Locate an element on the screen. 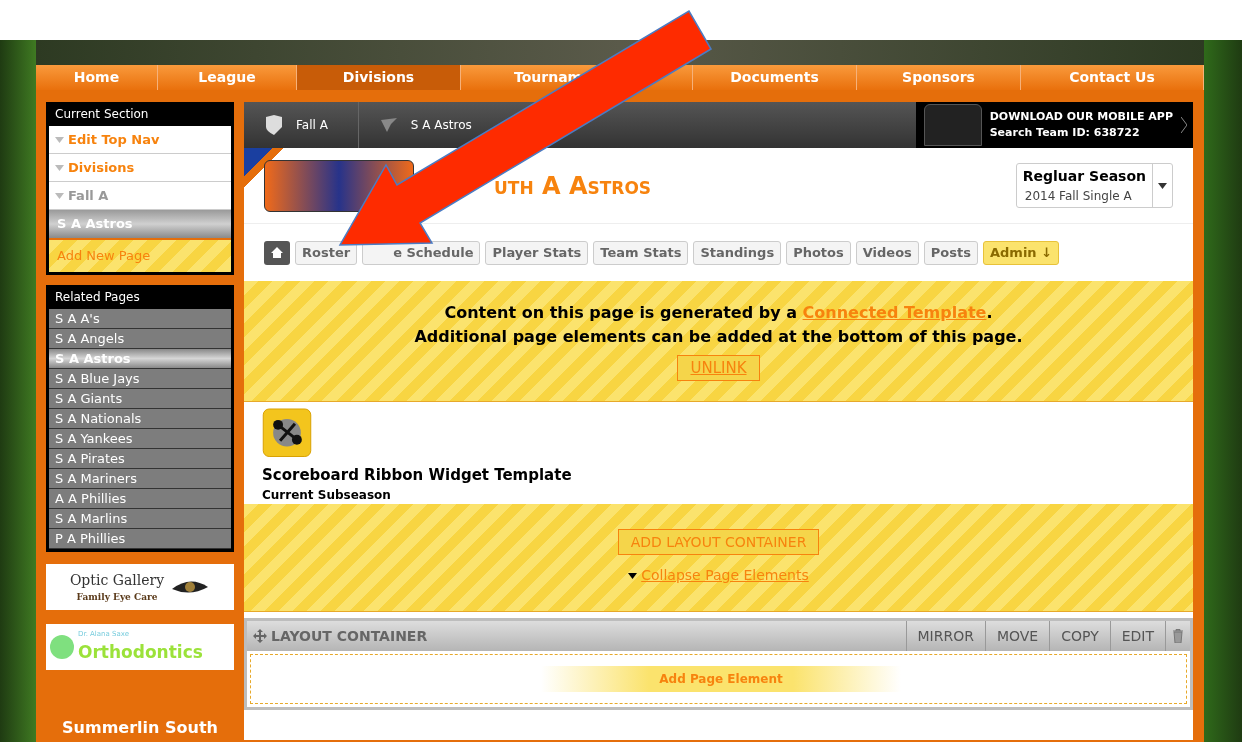 Image resolution: width=1242 pixels, height=742 pixels. home-button is located at coordinates (277, 252).